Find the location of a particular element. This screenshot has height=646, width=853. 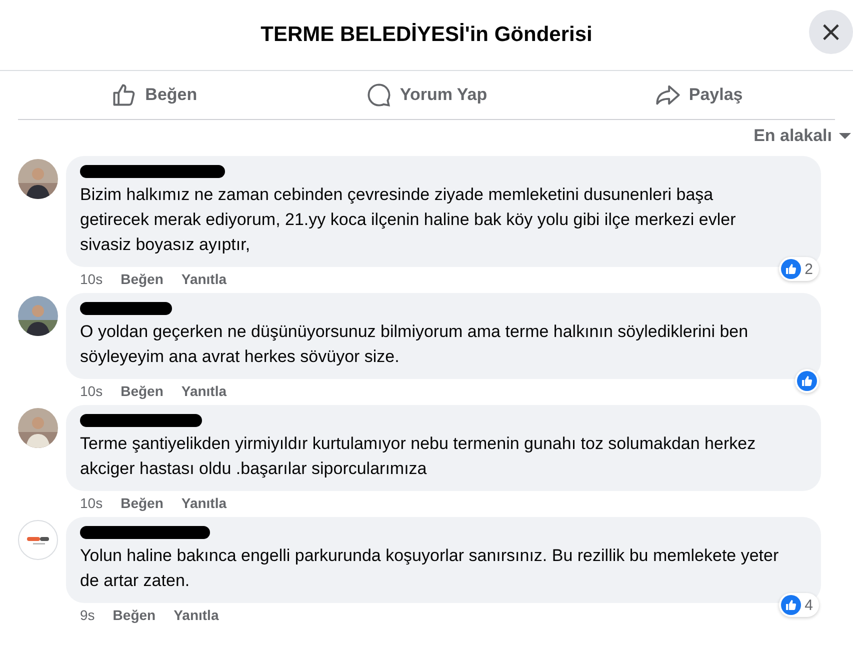

close-button: × is located at coordinates (831, 32).